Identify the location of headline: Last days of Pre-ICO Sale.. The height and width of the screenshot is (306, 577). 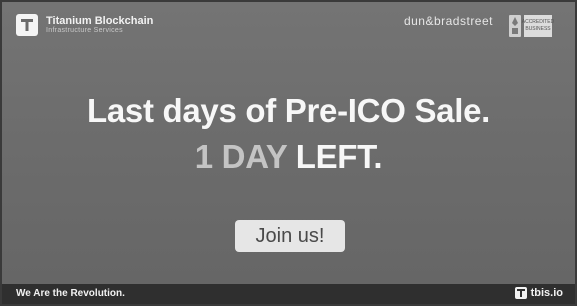
(288, 110).